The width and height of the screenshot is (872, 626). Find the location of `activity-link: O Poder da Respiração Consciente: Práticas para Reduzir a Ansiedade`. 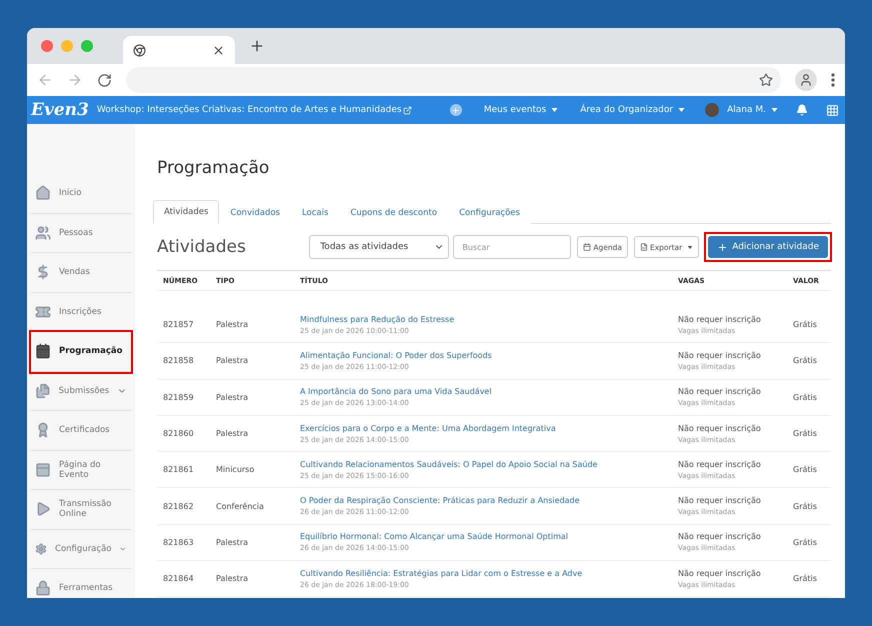

activity-link: O Poder da Respiração Consciente: Práticas para Reduzir a Ansiedade is located at coordinates (486, 501).